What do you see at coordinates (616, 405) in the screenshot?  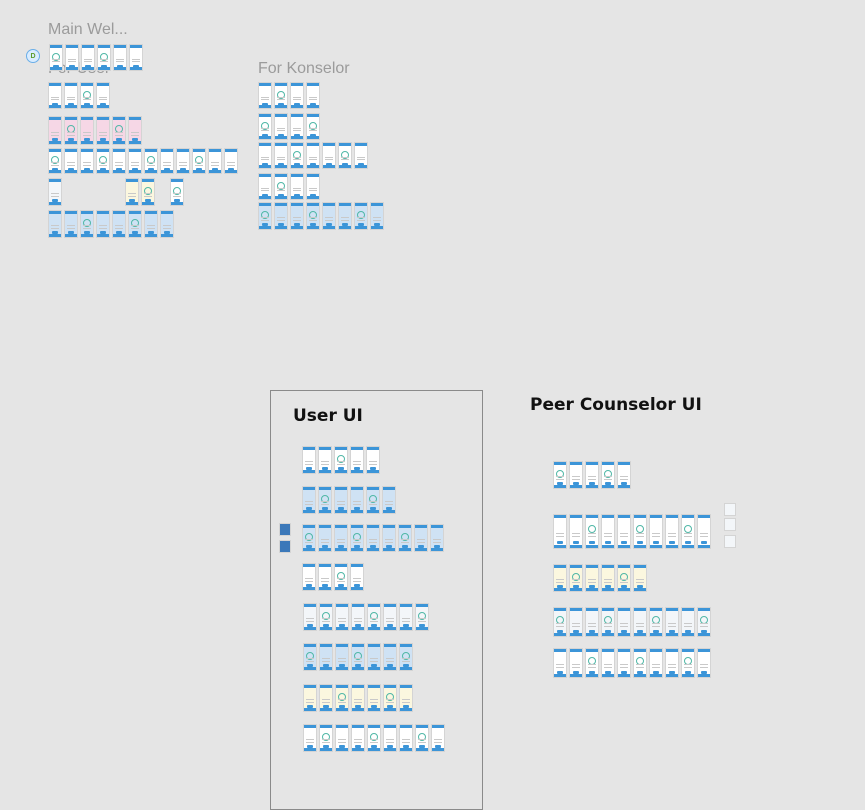 I see `section-title-peer-counselor-ui: Peer Counselor UI` at bounding box center [616, 405].